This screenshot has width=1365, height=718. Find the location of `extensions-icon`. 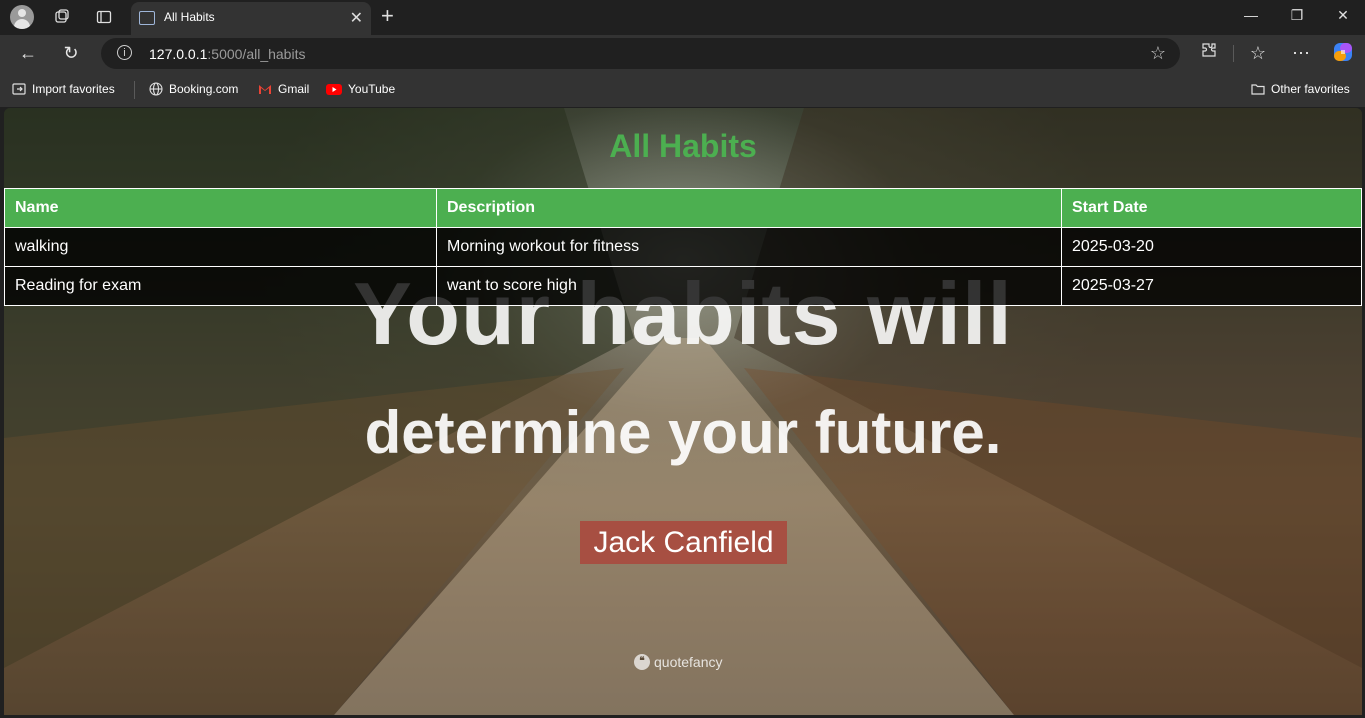

extensions-icon is located at coordinates (1209, 53).